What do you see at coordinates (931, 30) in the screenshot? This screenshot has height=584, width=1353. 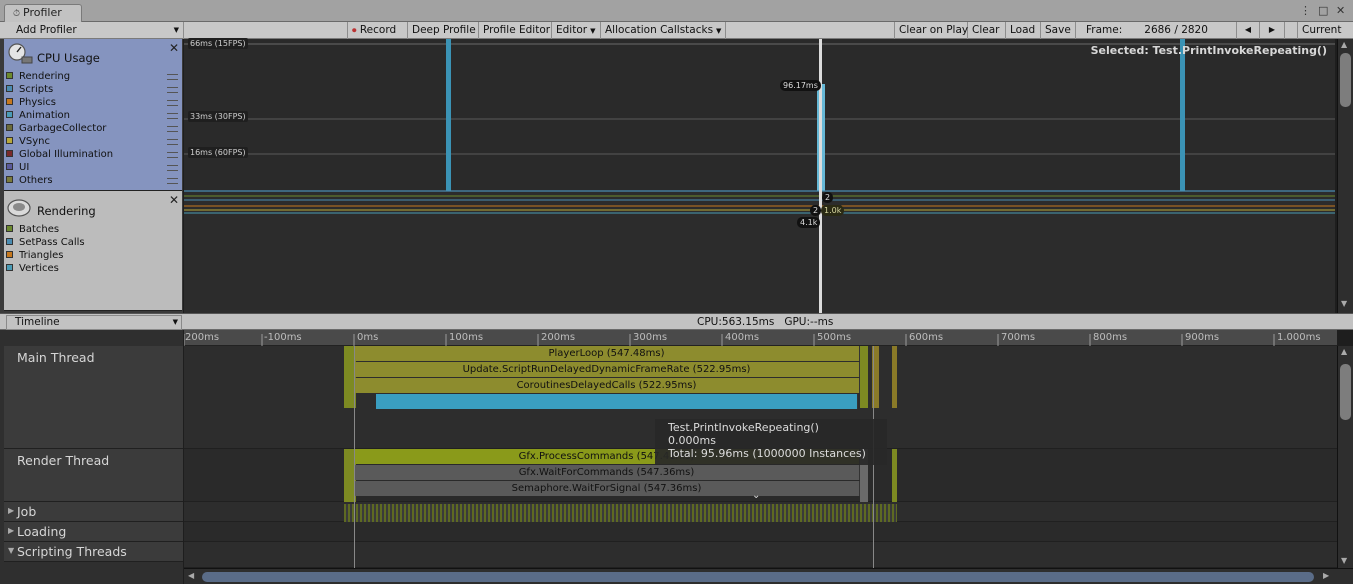 I see `clear-on-play-button: Clear on Play` at bounding box center [931, 30].